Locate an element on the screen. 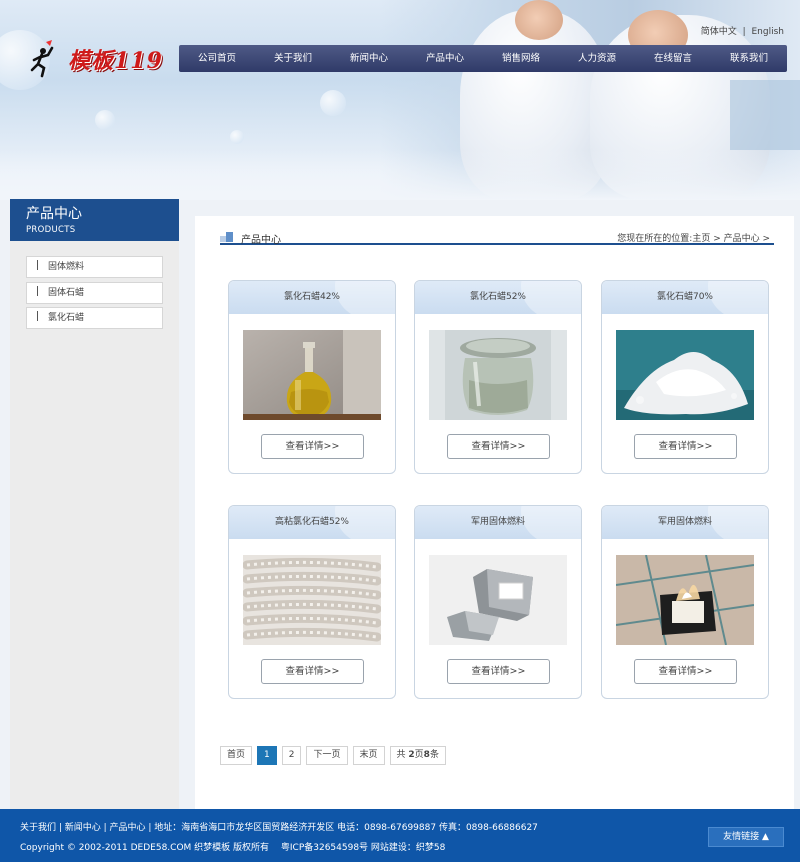 Image resolution: width=800 pixels, height=862 pixels. main-nav: 公司首页 关于我们 新闻中心 产品中心 销售网络 人力资源 在线留言 联系我们 is located at coordinates (483, 58).